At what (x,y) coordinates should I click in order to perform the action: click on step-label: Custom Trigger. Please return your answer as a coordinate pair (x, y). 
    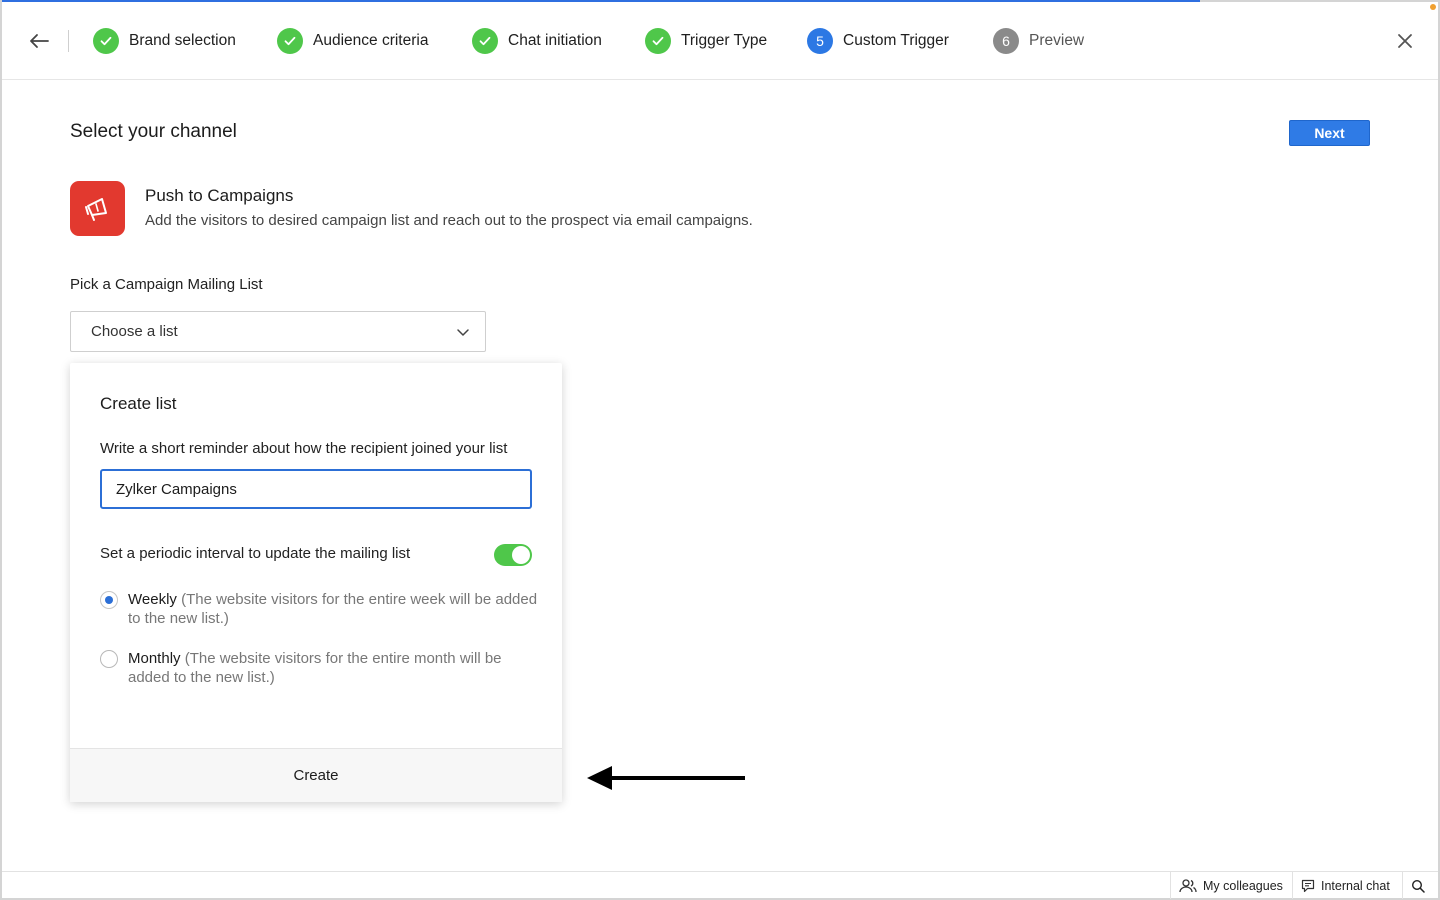
    Looking at the image, I should click on (896, 40).